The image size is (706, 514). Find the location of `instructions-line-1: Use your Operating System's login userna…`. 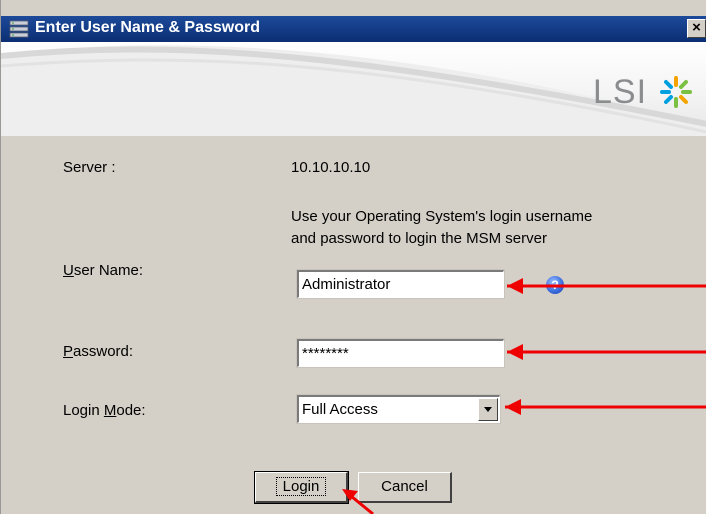

instructions-line-1: Use your Operating System's login userna… is located at coordinates (442, 216).